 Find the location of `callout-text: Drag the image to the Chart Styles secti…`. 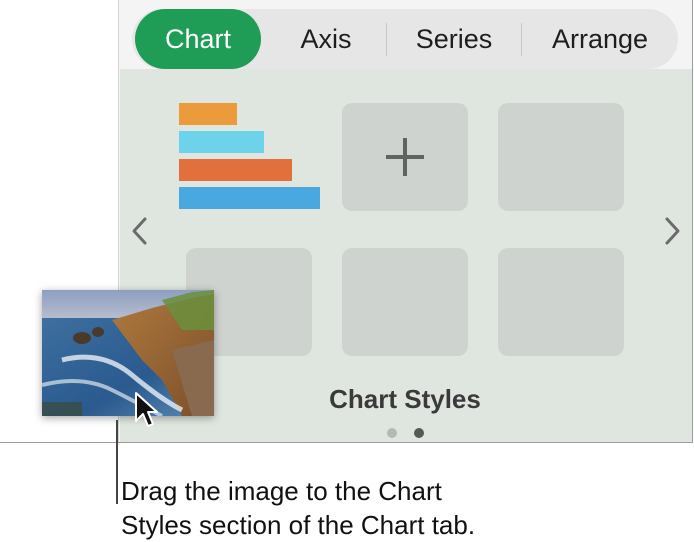

callout-text: Drag the image to the Chart Styles secti… is located at coordinates (381, 508).